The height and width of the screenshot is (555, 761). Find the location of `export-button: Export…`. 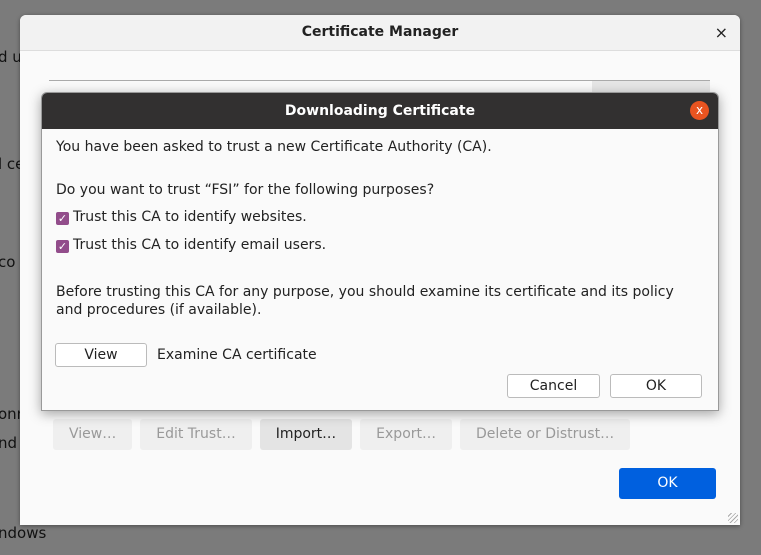

export-button: Export… is located at coordinates (406, 434).